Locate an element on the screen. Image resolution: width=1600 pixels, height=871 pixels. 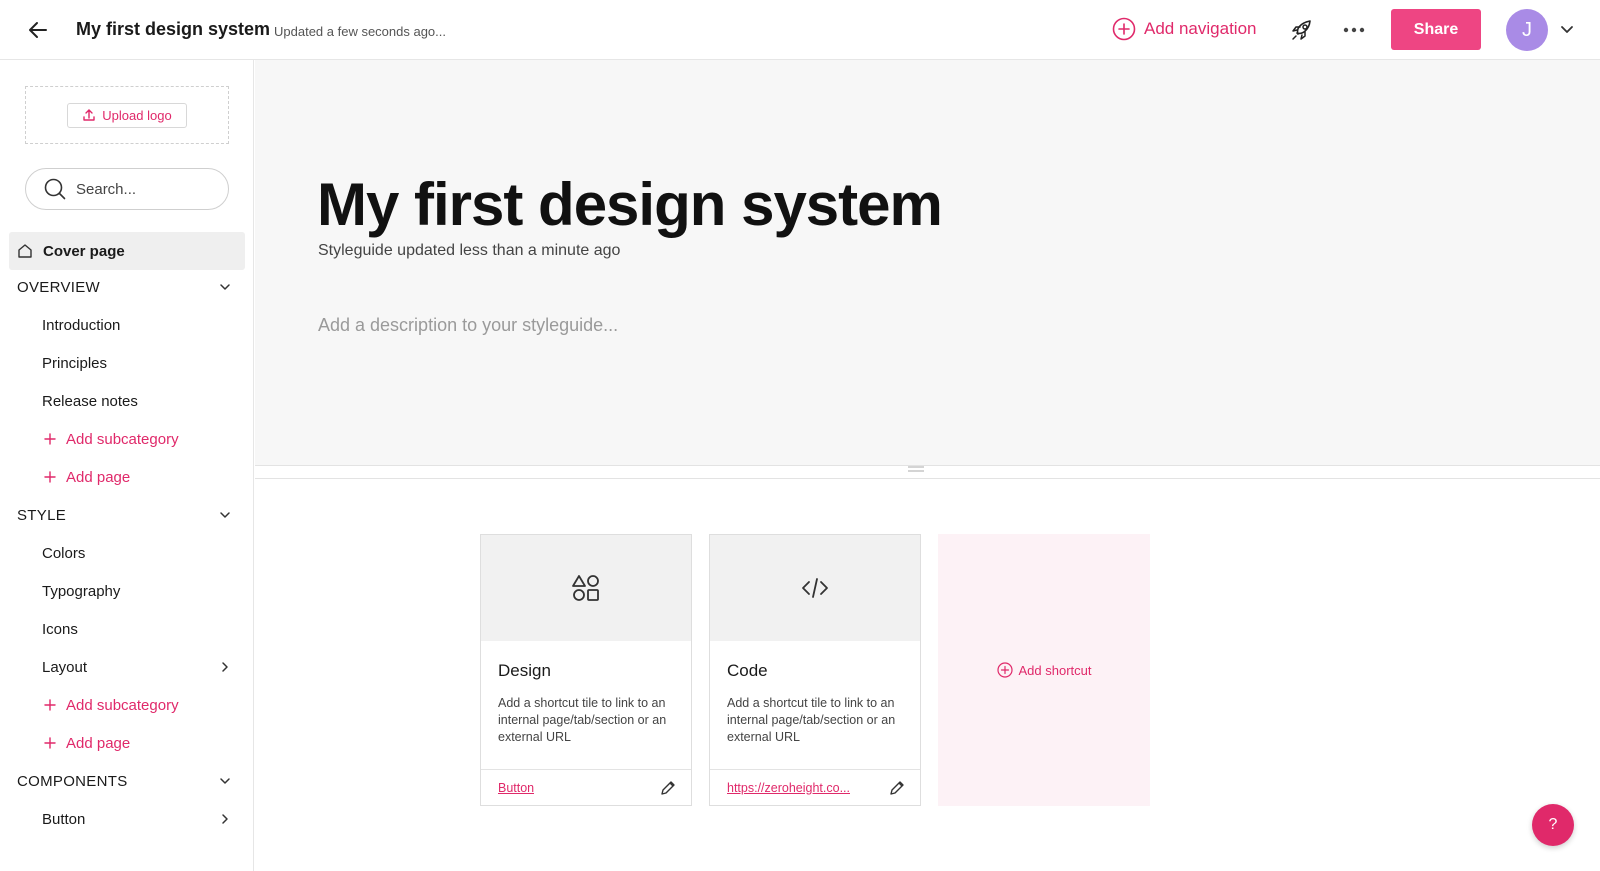
upload-icon is located at coordinates (89, 115).